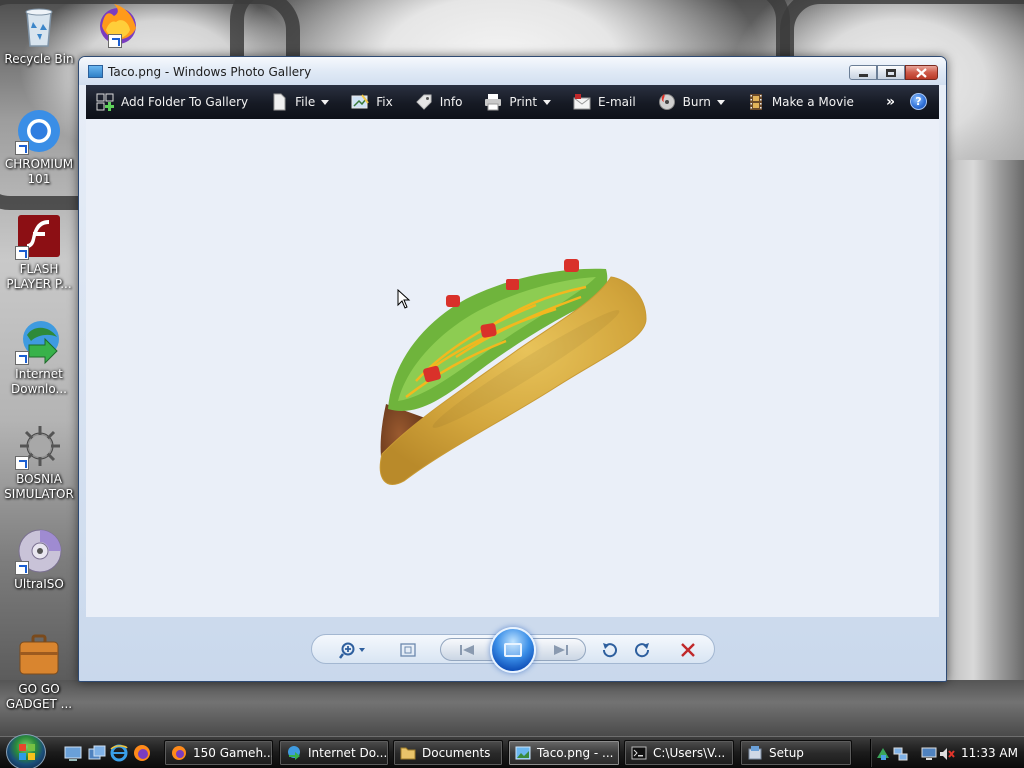  Describe the element at coordinates (890, 102) in the screenshot. I see `toolbar-overflow-button: »` at that location.